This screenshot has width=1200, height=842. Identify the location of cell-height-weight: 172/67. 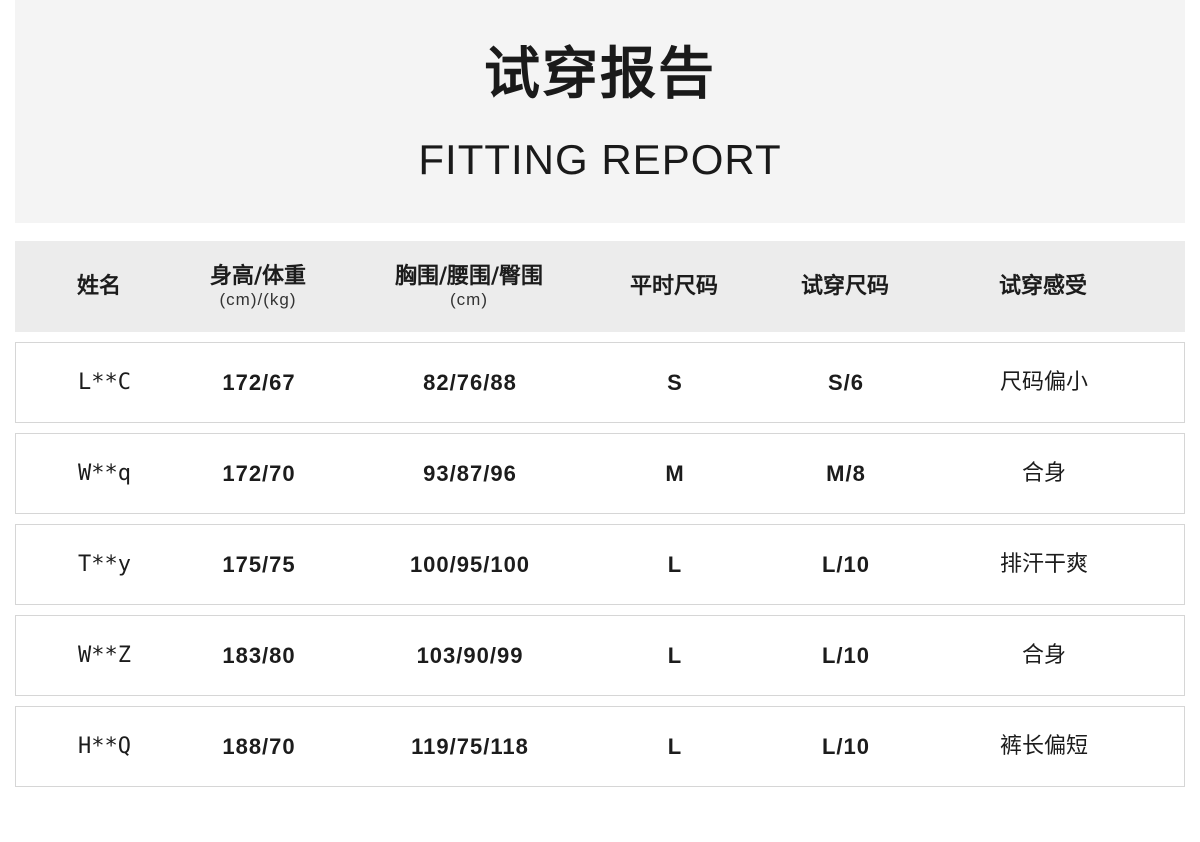
(259, 382).